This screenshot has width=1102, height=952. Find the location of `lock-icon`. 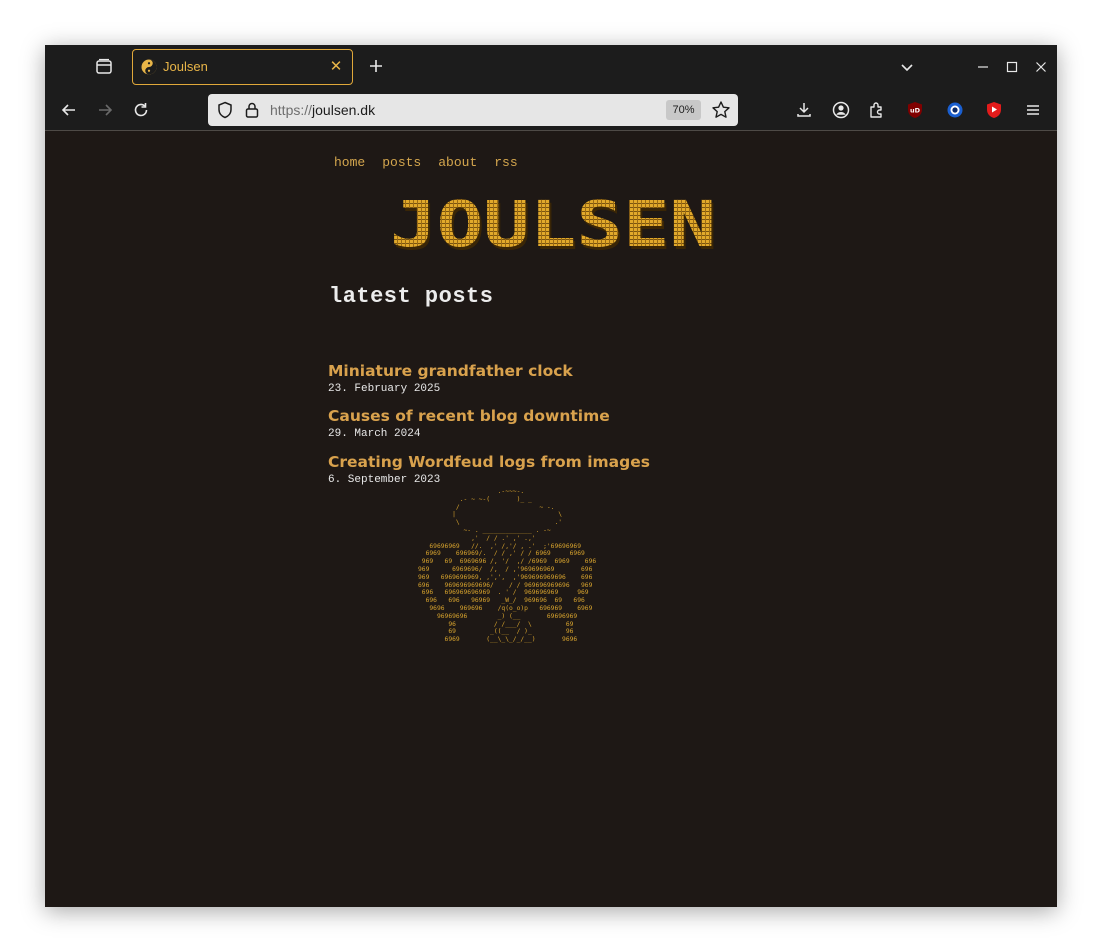

lock-icon is located at coordinates (252, 112).